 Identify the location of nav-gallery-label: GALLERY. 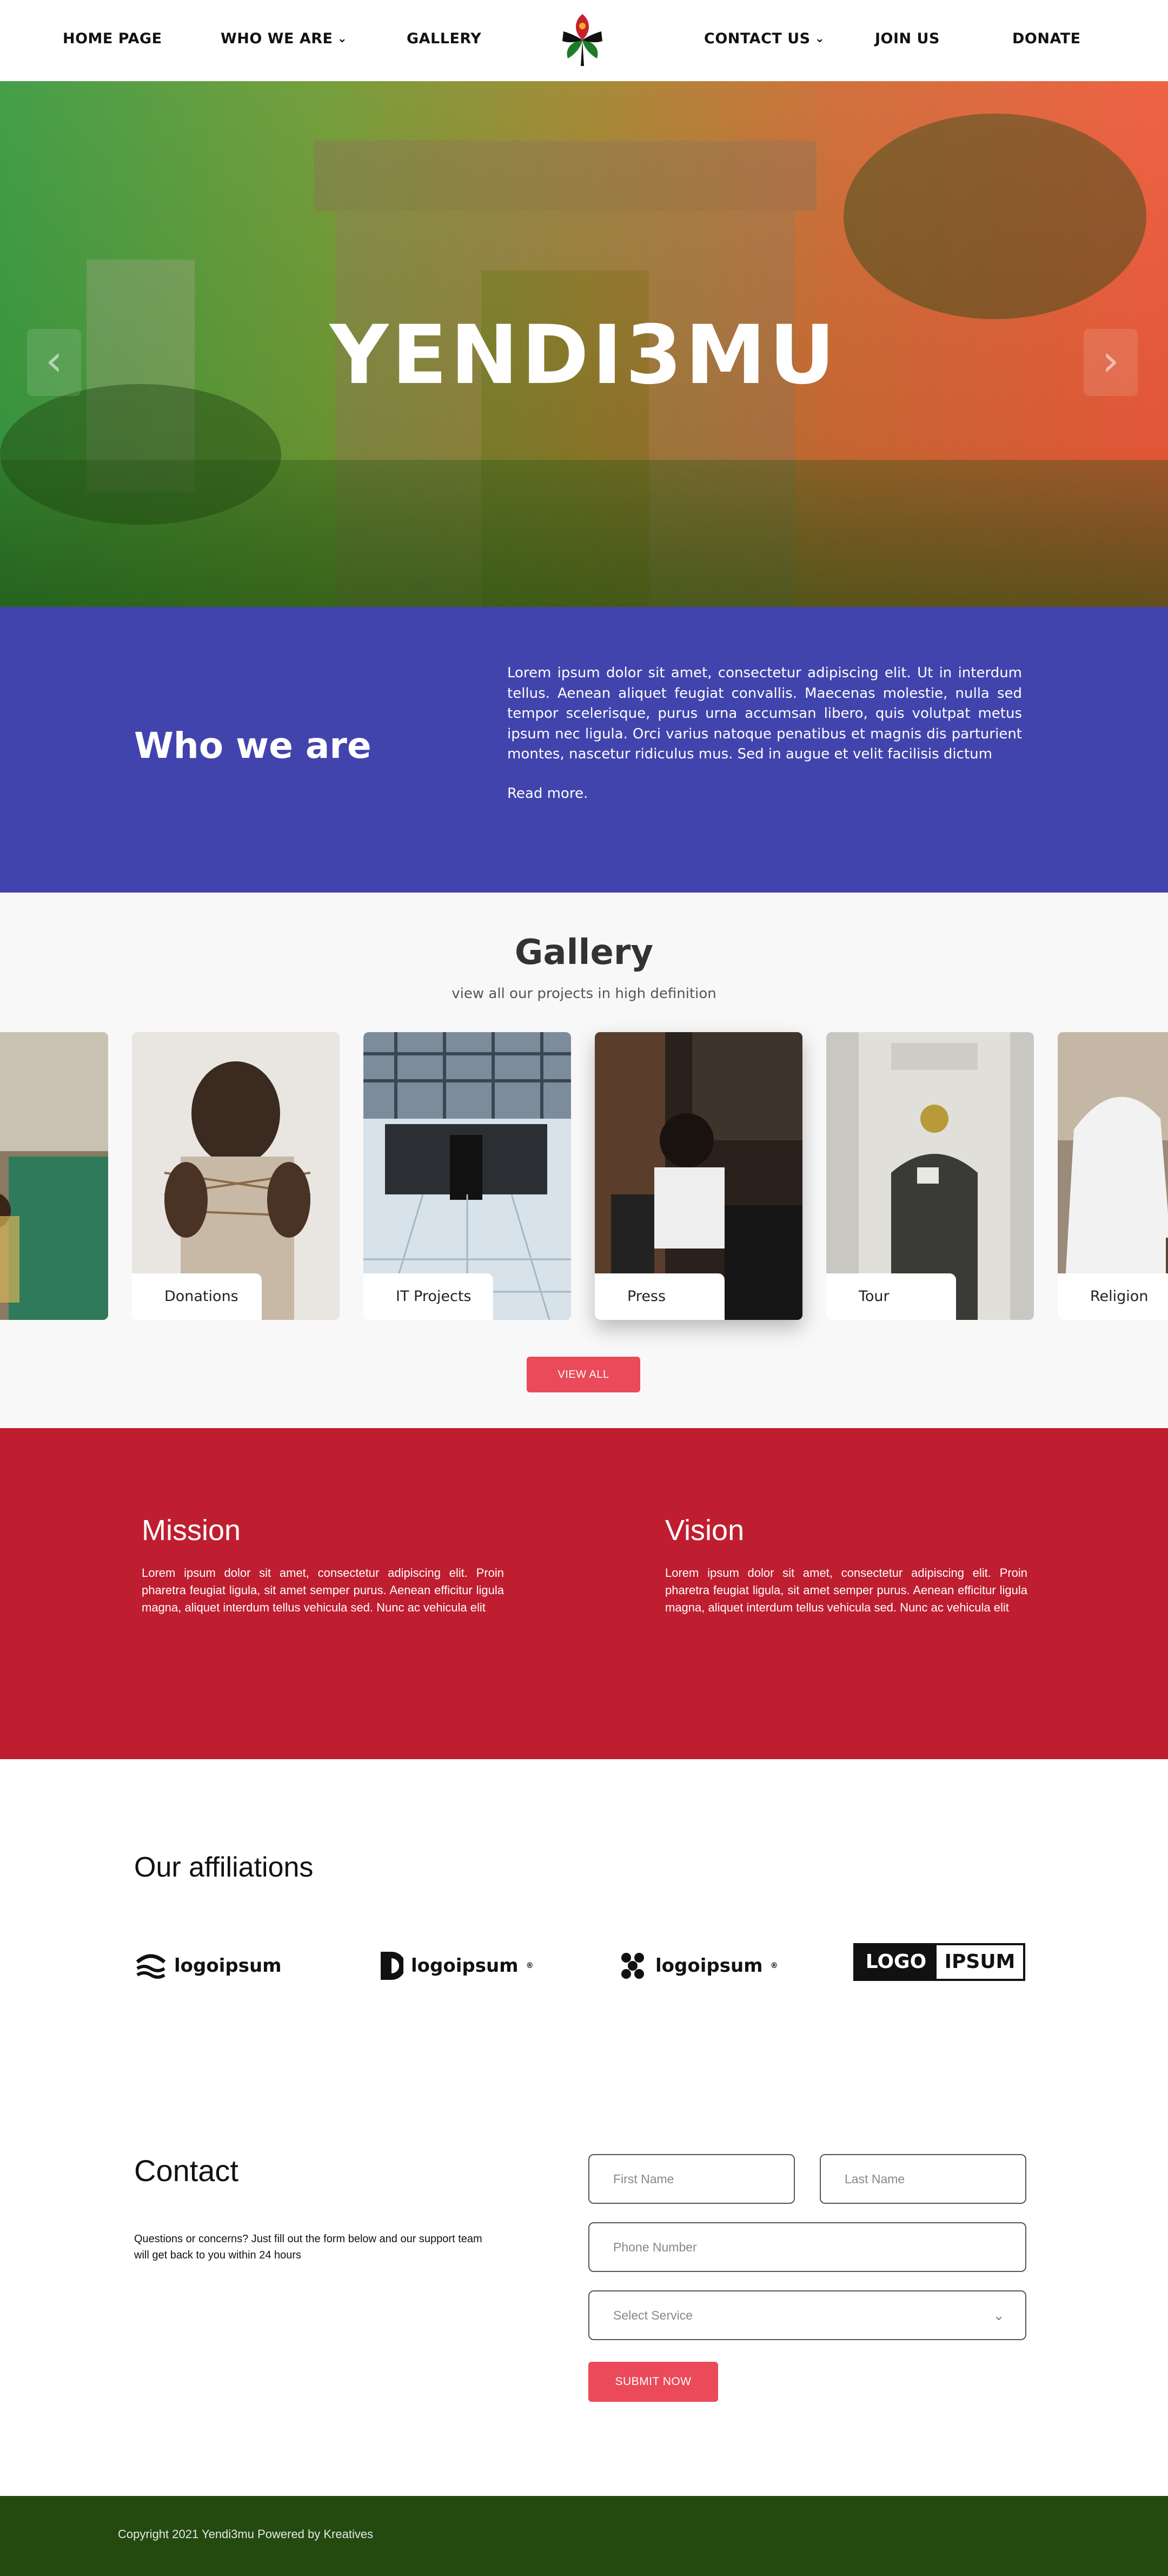
(444, 38).